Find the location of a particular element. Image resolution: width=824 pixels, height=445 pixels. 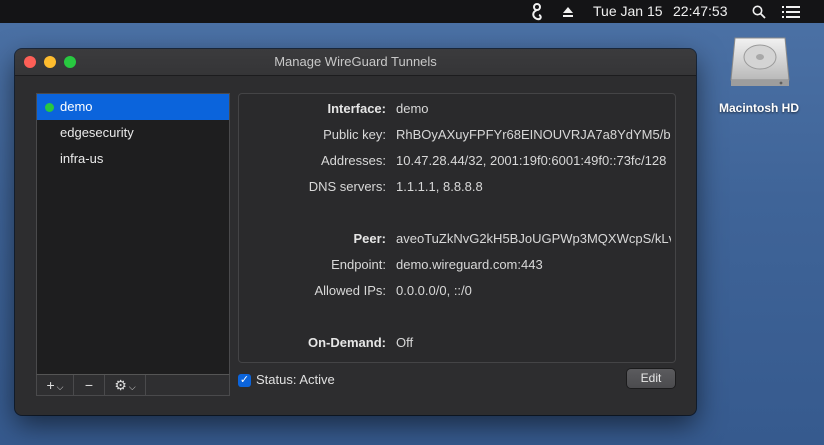

dns-value: 1.1.1.1, 8.8.8.8 is located at coordinates (439, 186).